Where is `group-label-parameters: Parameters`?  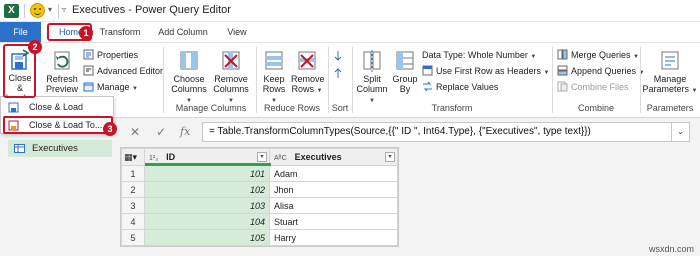
group-label-parameters: Parameters is located at coordinates (670, 108).